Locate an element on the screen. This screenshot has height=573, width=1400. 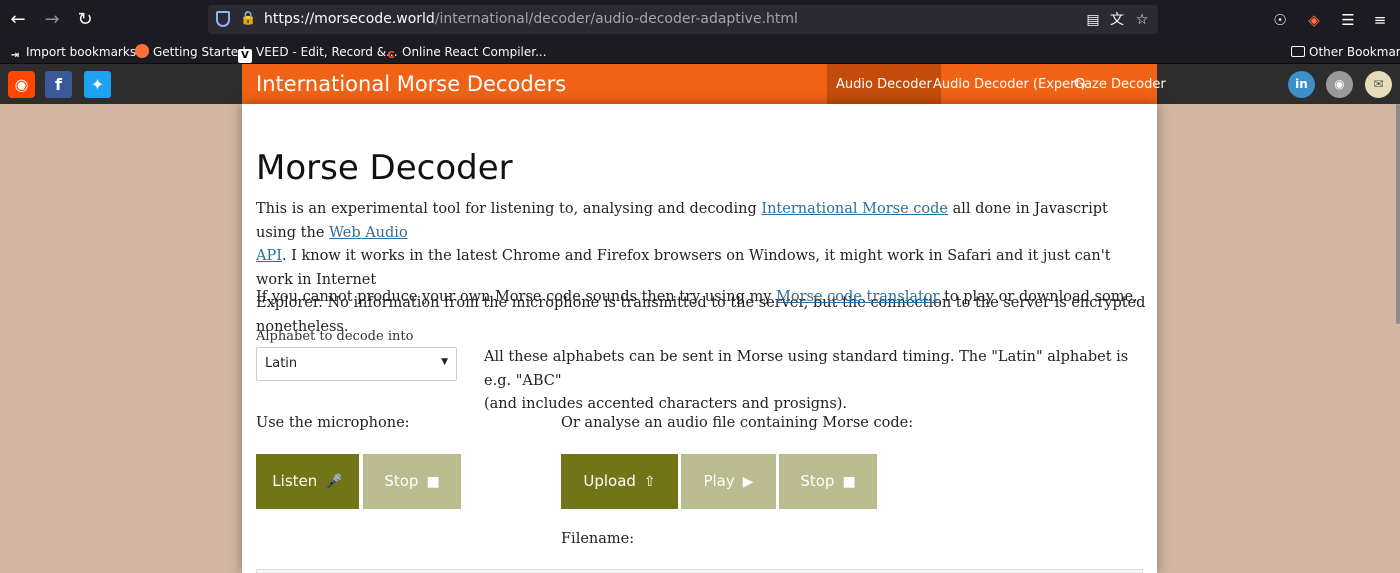
compiler-icon: C is located at coordinates (391, 55).